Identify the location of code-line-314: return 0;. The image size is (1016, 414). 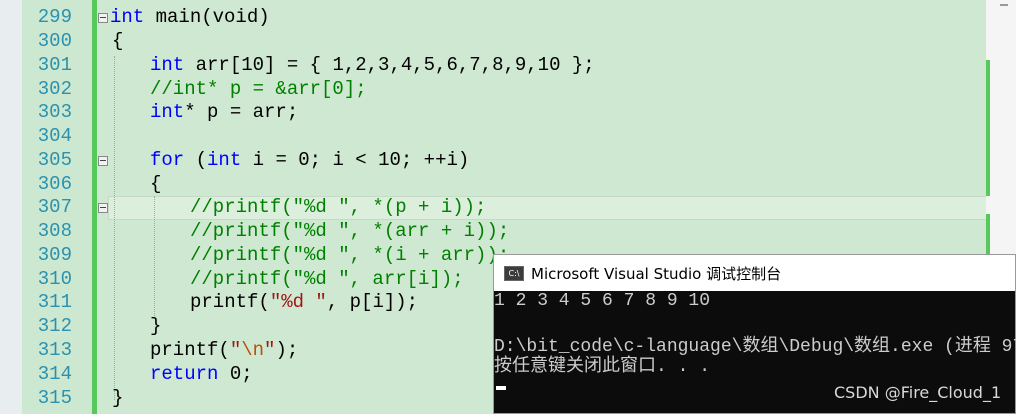
(201, 374).